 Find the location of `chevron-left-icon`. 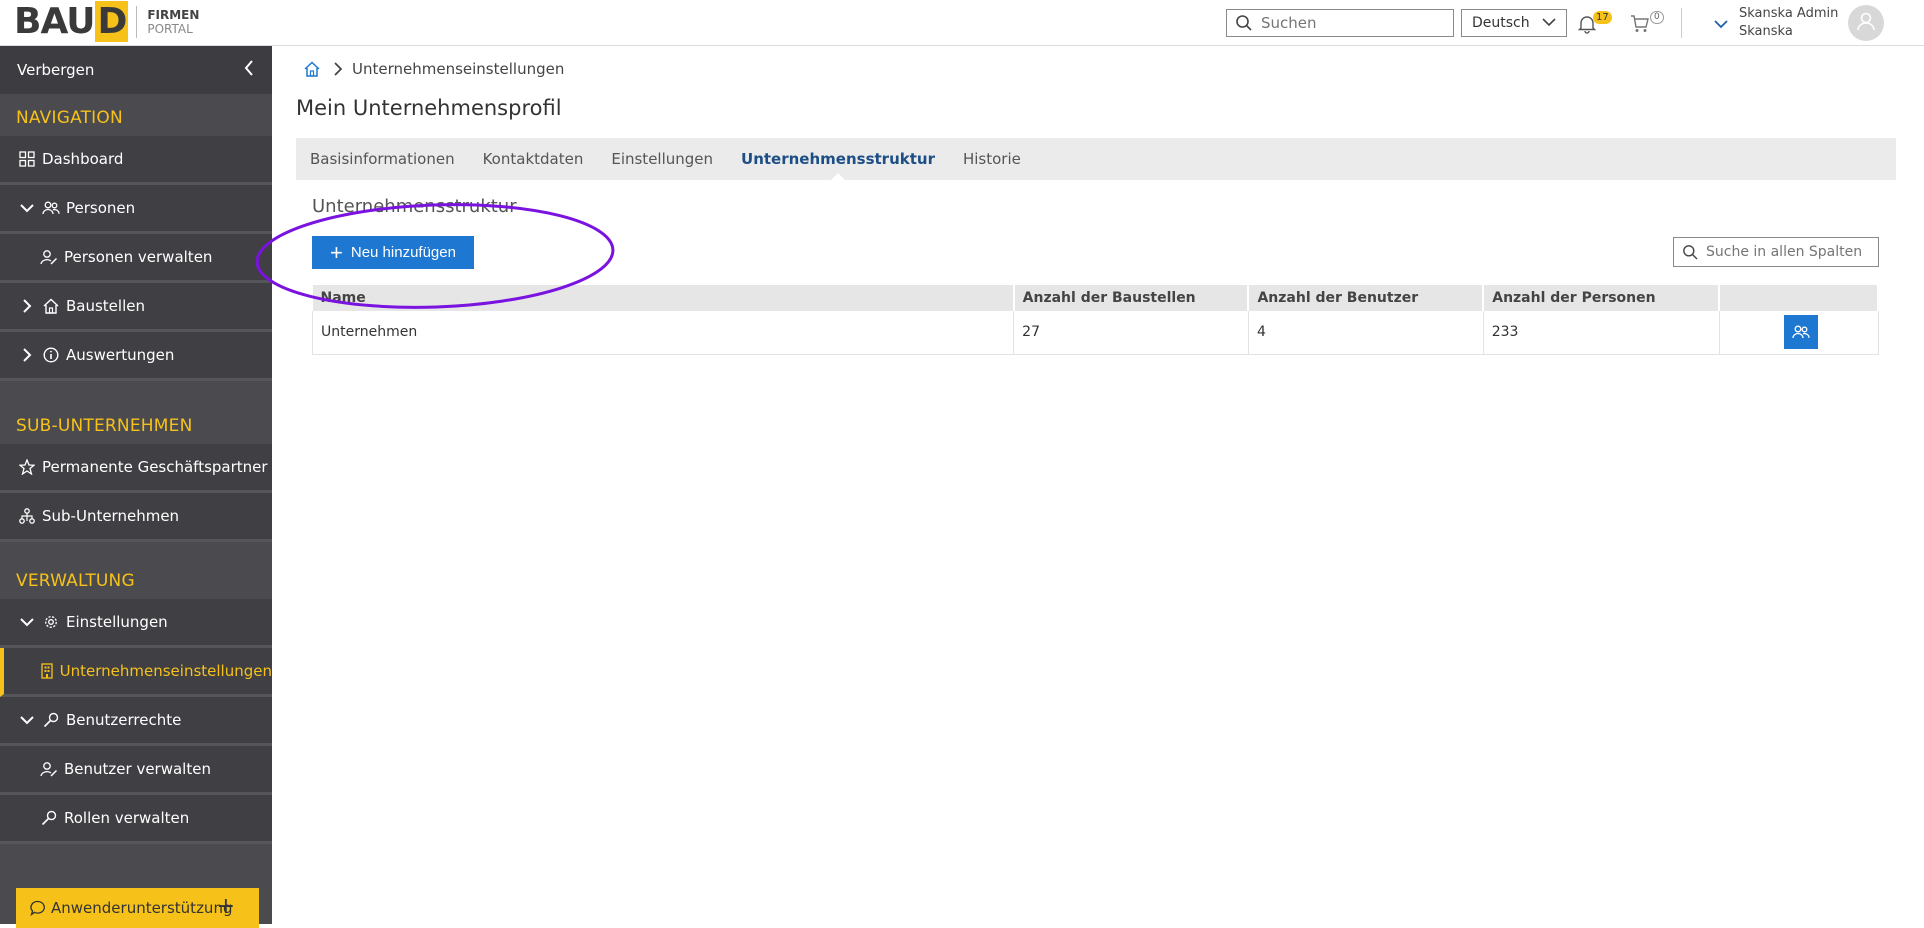

chevron-left-icon is located at coordinates (249, 70).